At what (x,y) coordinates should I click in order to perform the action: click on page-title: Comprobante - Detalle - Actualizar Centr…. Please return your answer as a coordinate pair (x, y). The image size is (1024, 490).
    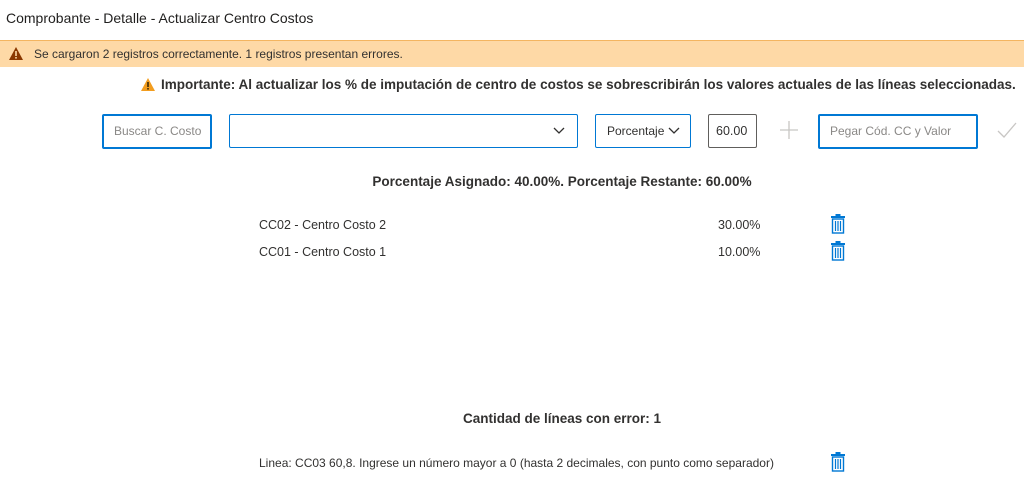
    Looking at the image, I should click on (160, 18).